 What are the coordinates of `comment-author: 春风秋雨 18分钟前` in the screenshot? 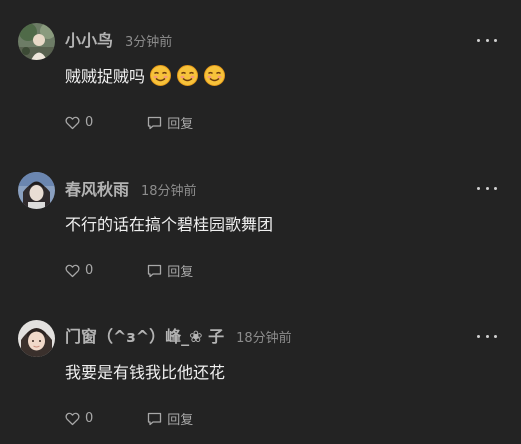 It's located at (131, 188).